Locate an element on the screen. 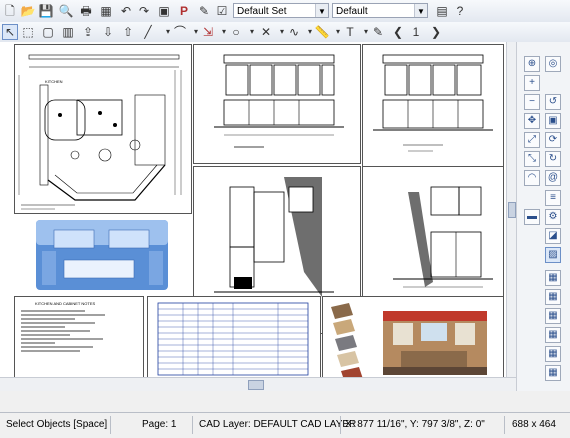  floor-plan-drawing is located at coordinates (100, 132).